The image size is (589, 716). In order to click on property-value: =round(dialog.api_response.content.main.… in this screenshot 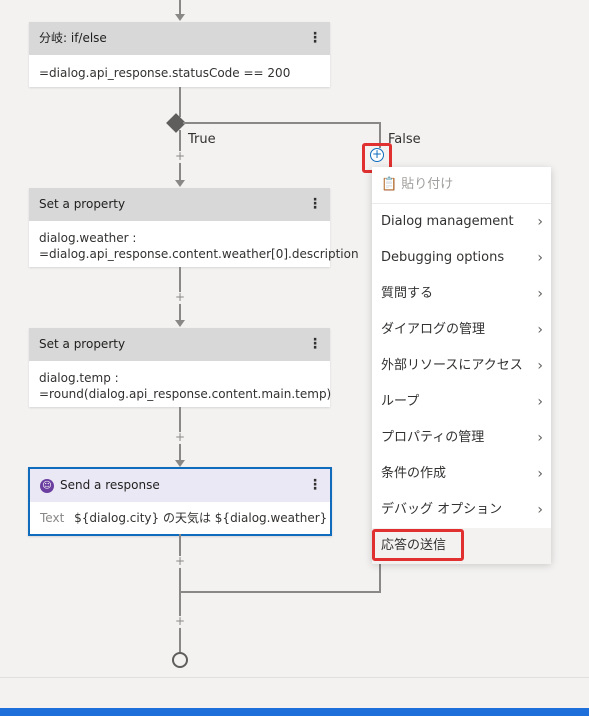, I will do `click(185, 394)`.